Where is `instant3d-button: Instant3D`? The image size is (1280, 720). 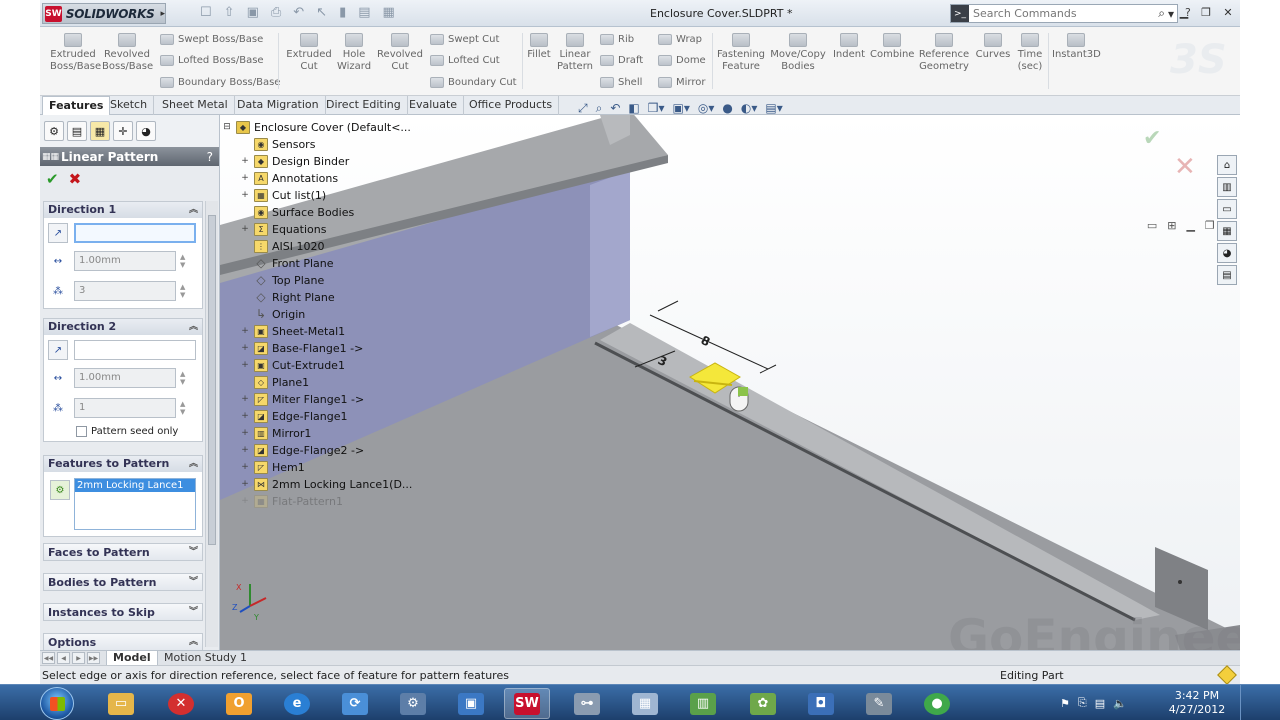 instant3d-button: Instant3D is located at coordinates (1076, 47).